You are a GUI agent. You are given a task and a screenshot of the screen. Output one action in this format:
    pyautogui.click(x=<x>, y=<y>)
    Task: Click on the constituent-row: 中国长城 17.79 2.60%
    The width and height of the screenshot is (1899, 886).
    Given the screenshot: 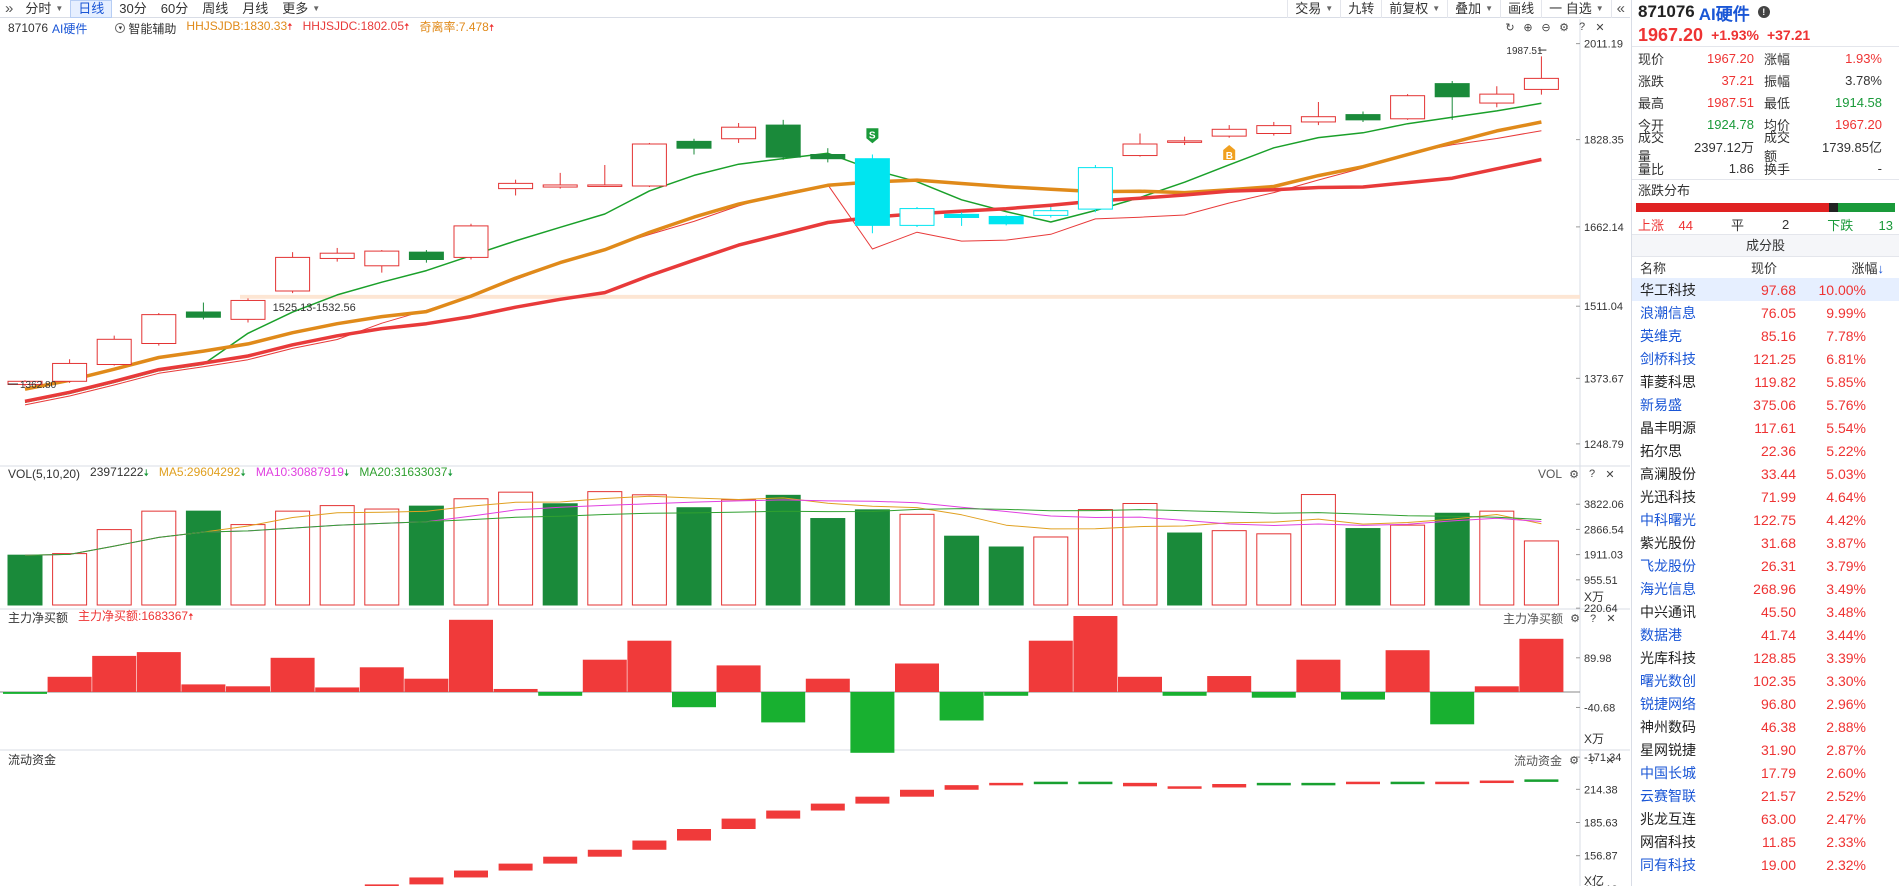 What is the action you would take?
    pyautogui.click(x=1765, y=772)
    